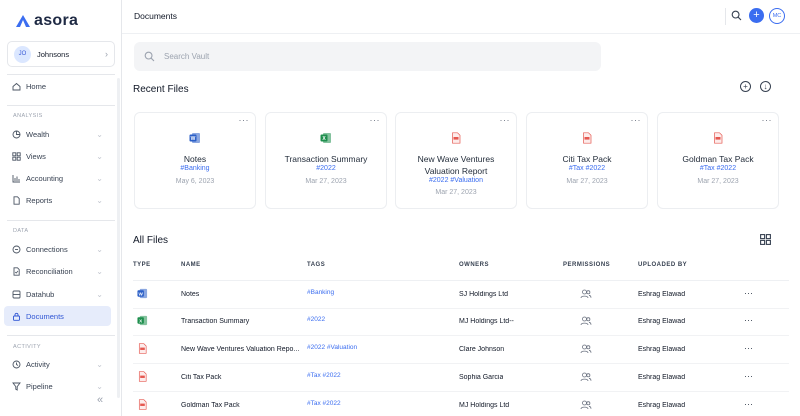 Image resolution: width=800 pixels, height=416 pixels. What do you see at coordinates (765, 240) in the screenshot?
I see `grid-view-icon` at bounding box center [765, 240].